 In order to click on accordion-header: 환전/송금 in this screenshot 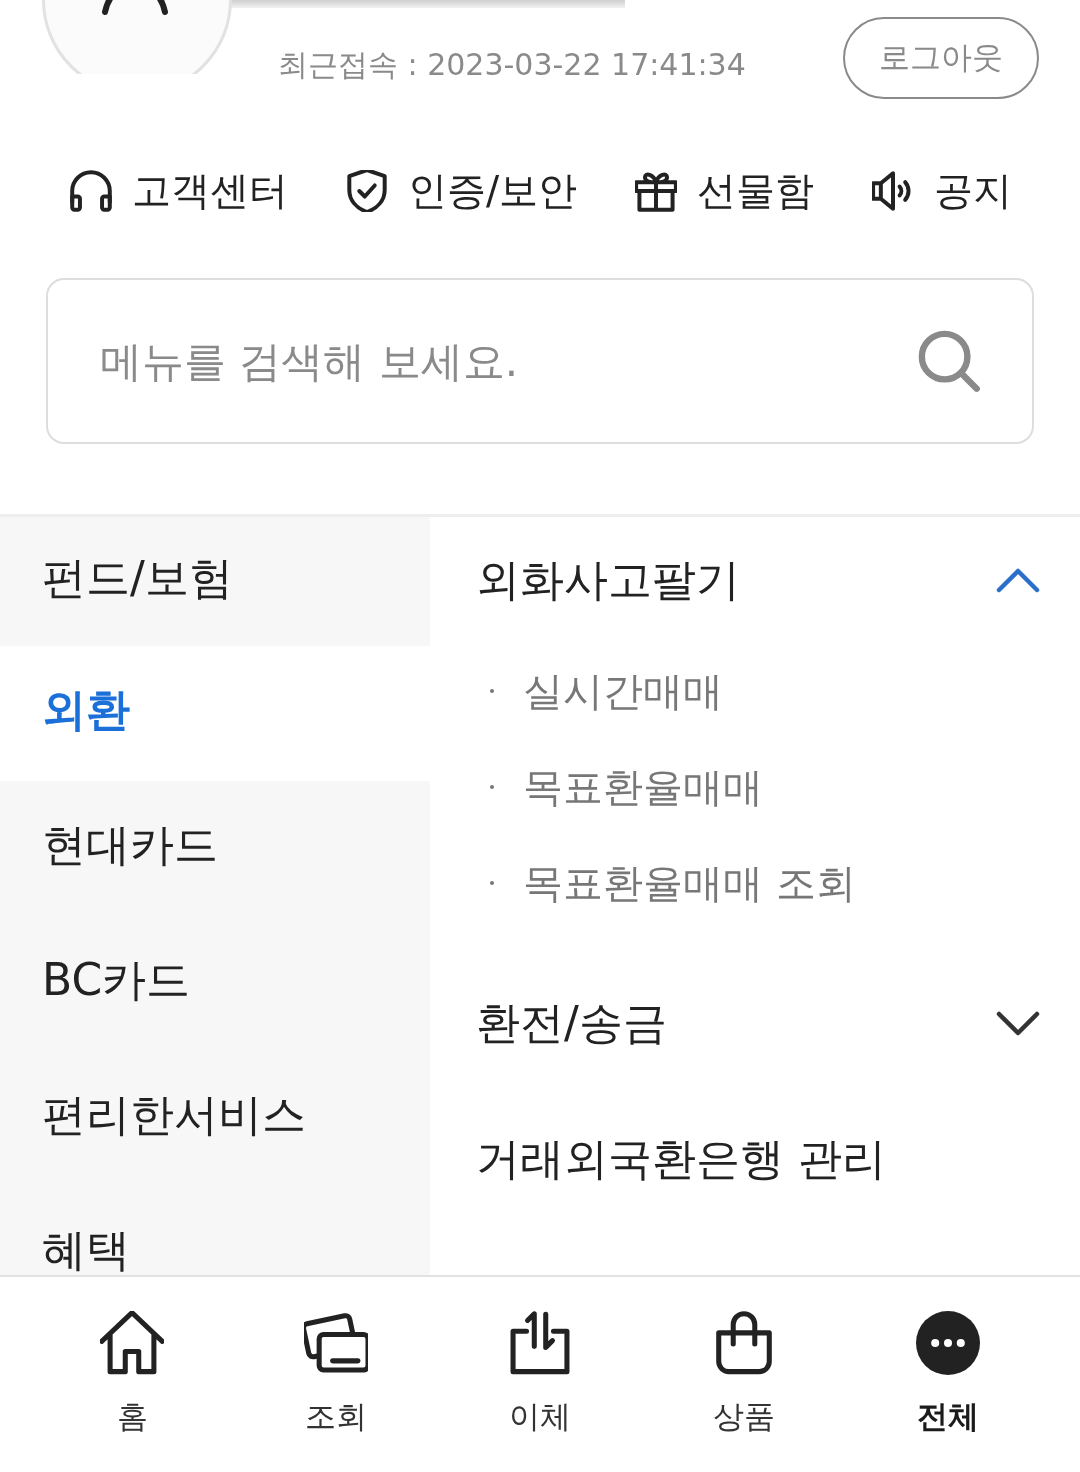, I will do `click(758, 1023)`.